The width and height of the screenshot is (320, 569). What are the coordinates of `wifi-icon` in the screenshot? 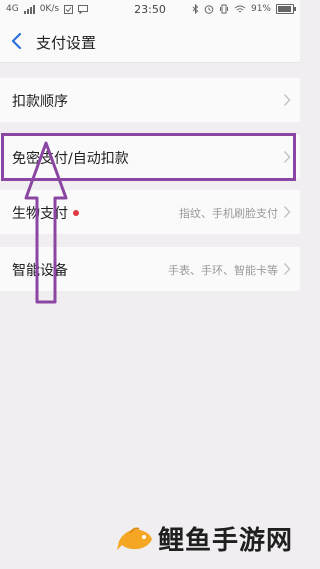 It's located at (240, 8).